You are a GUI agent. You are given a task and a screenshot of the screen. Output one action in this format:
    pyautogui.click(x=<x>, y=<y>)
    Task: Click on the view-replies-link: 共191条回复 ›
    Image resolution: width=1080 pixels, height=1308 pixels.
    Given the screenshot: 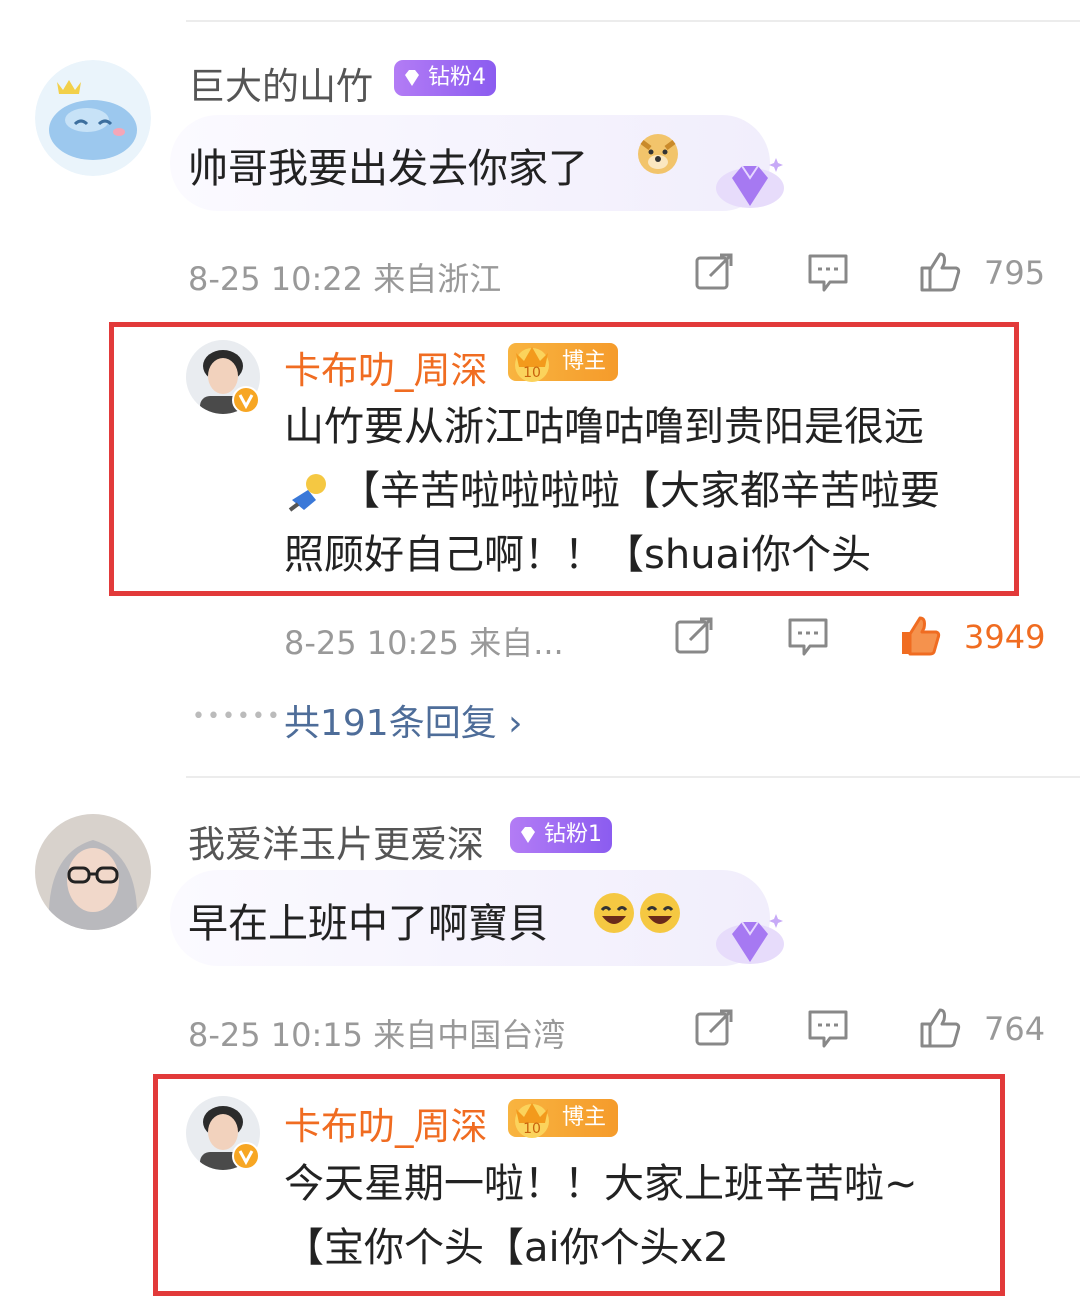 What is the action you would take?
    pyautogui.click(x=403, y=720)
    